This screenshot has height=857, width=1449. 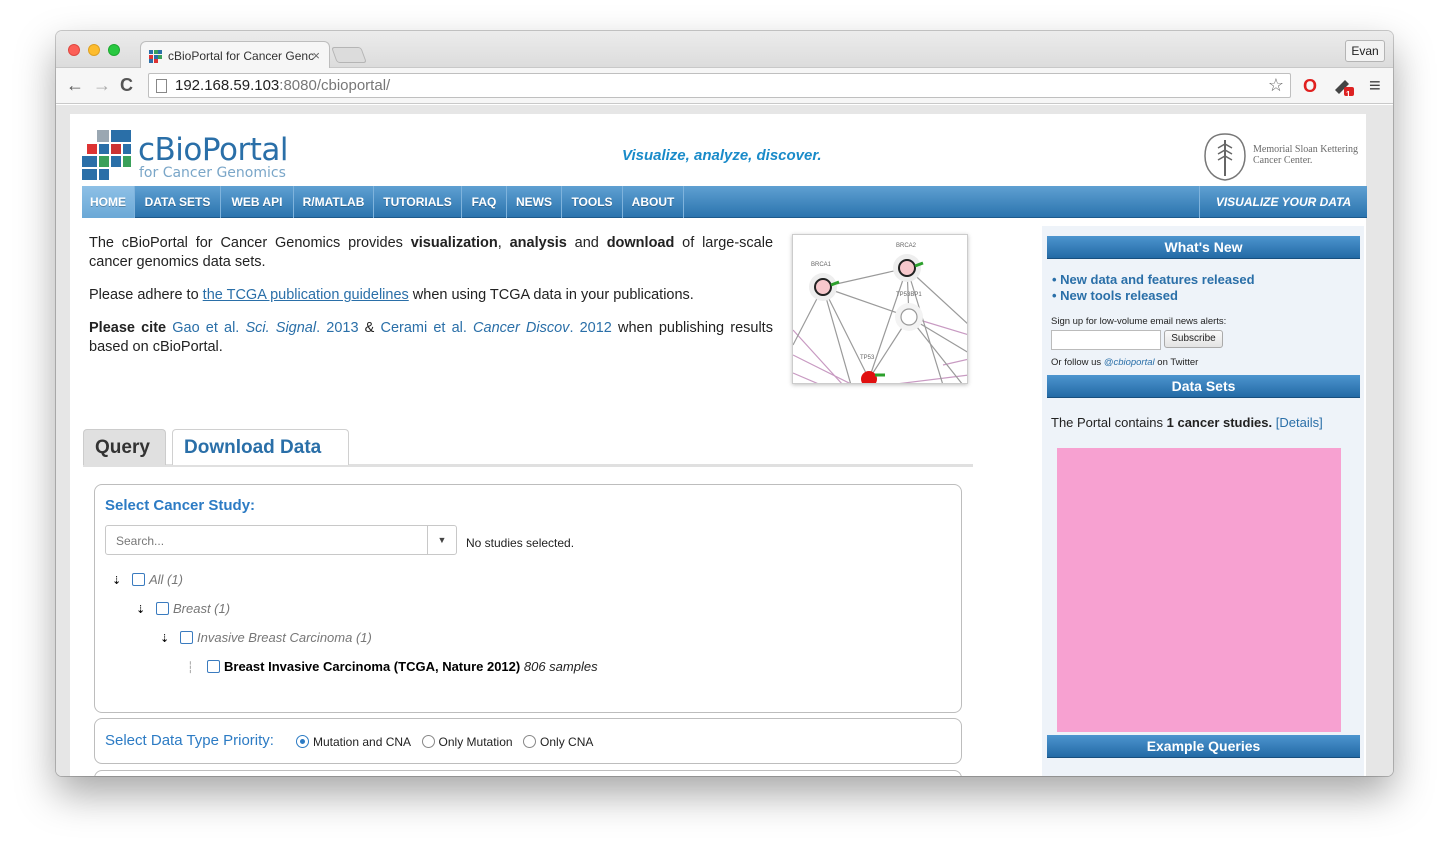 What do you see at coordinates (94, 50) in the screenshot?
I see `minimize-window-button` at bounding box center [94, 50].